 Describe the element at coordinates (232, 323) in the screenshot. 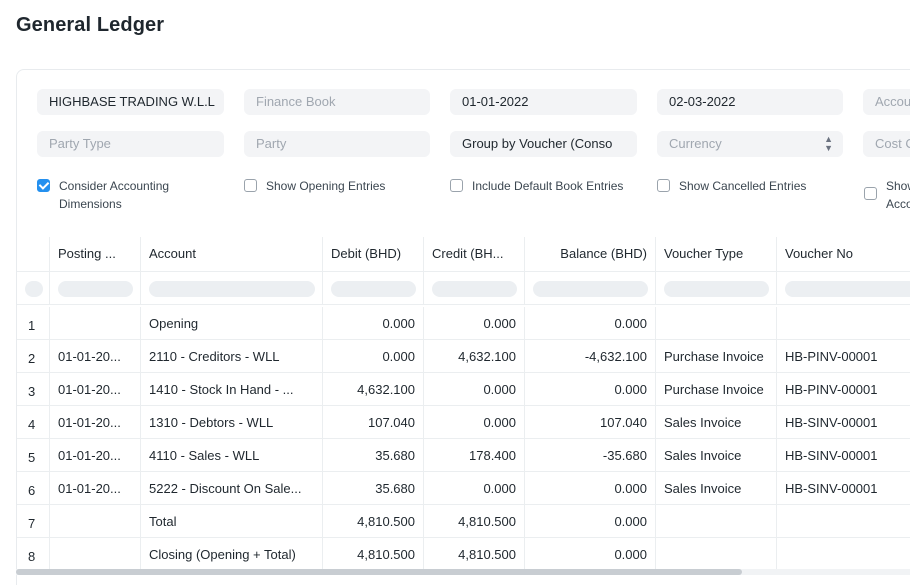

I see `cell-account: Opening` at that location.